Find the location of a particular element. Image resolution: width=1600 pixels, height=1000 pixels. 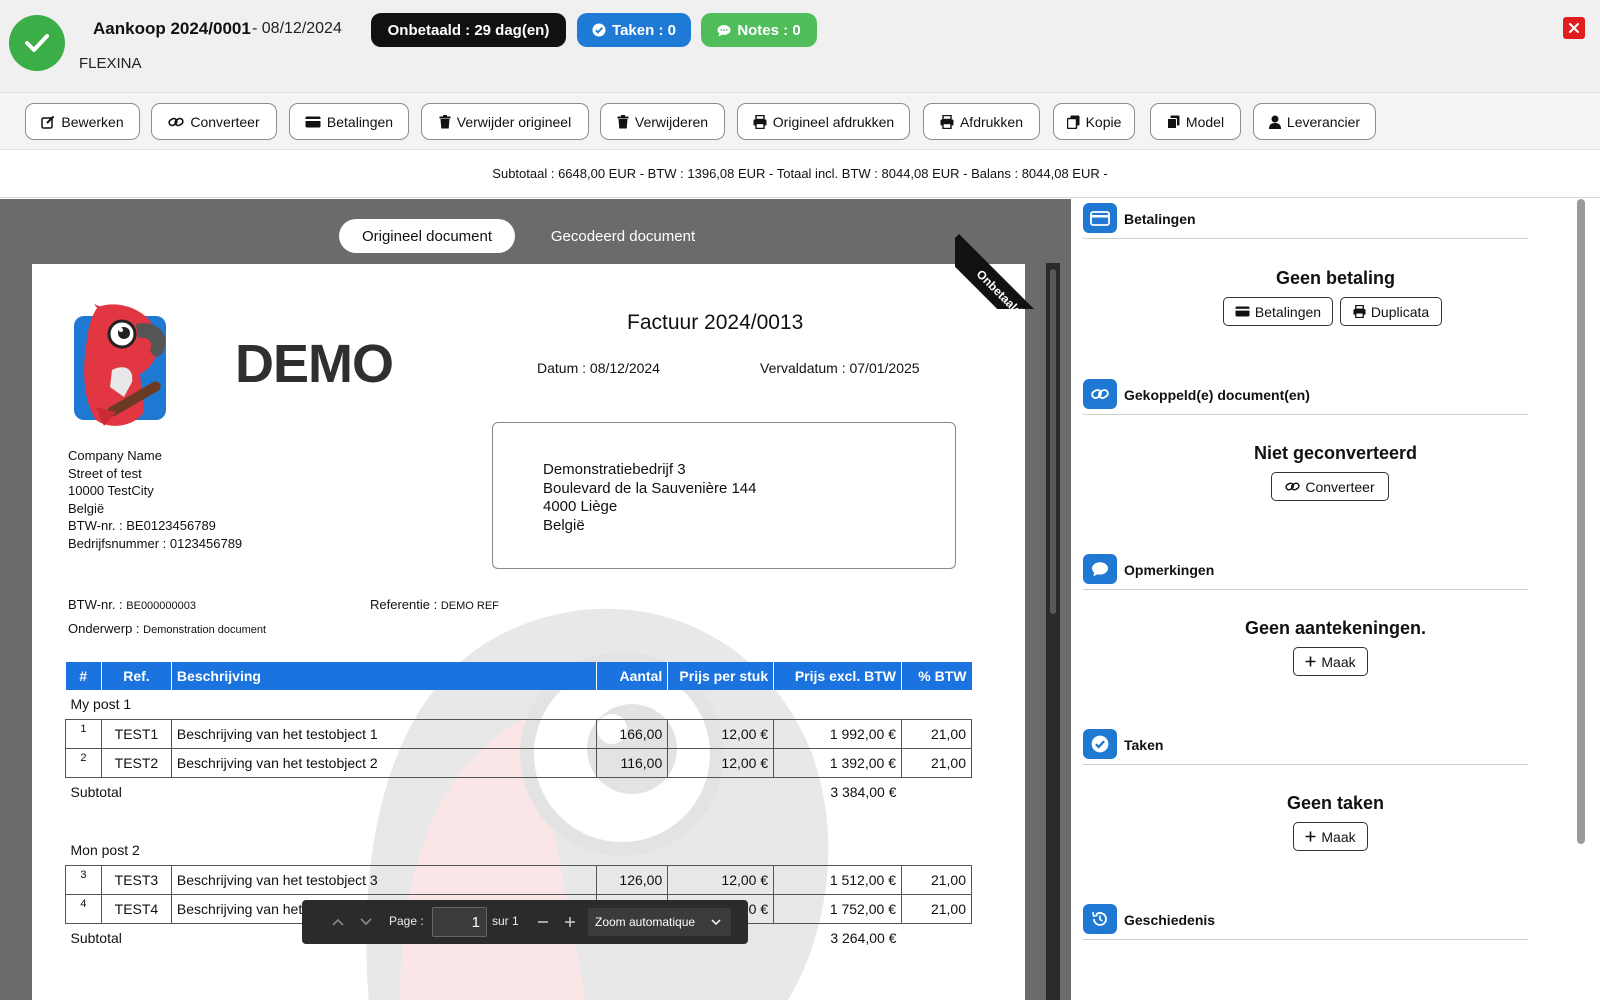

edit-button-label: Bewerken is located at coordinates (92, 121).